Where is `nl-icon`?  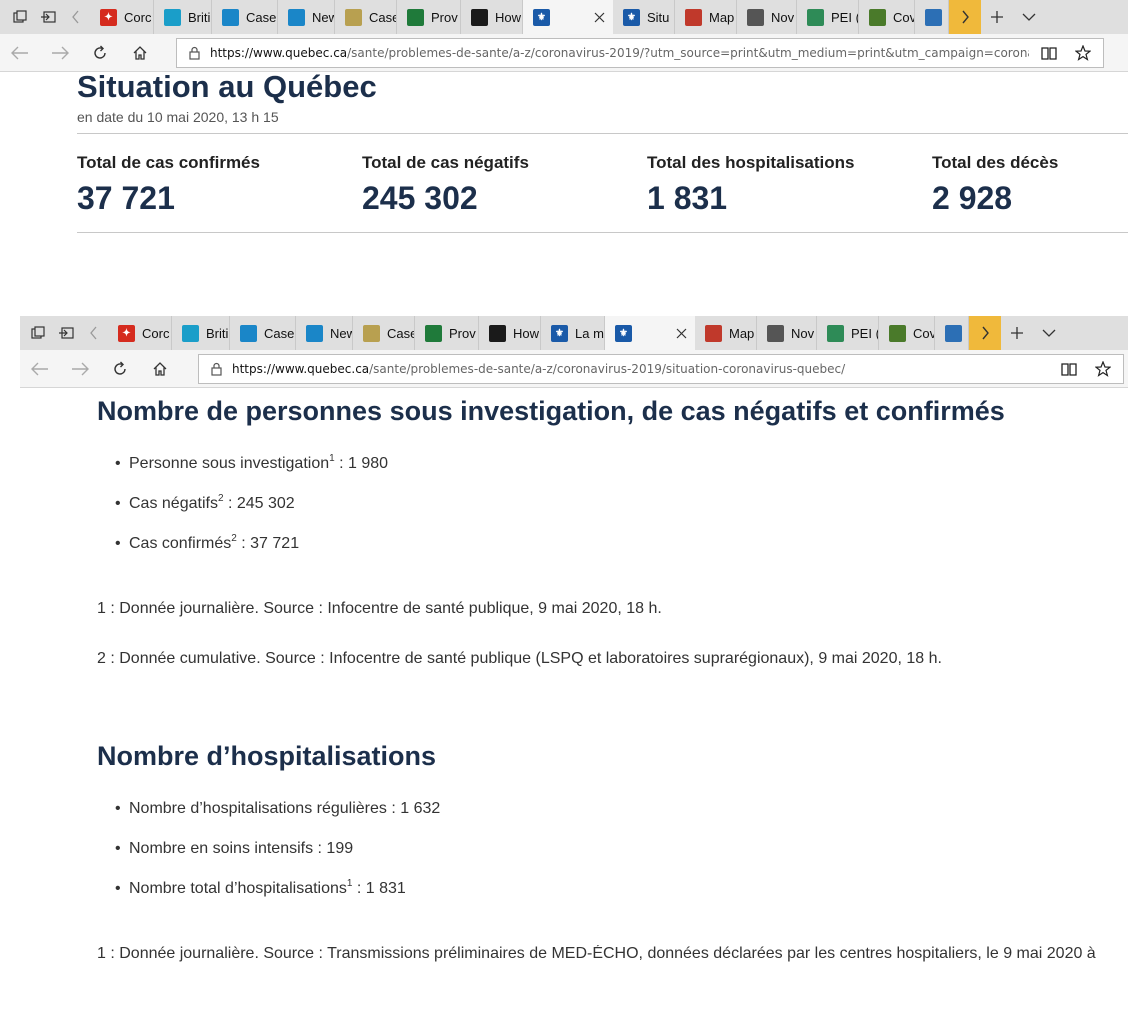
nl-icon is located at coordinates (953, 333).